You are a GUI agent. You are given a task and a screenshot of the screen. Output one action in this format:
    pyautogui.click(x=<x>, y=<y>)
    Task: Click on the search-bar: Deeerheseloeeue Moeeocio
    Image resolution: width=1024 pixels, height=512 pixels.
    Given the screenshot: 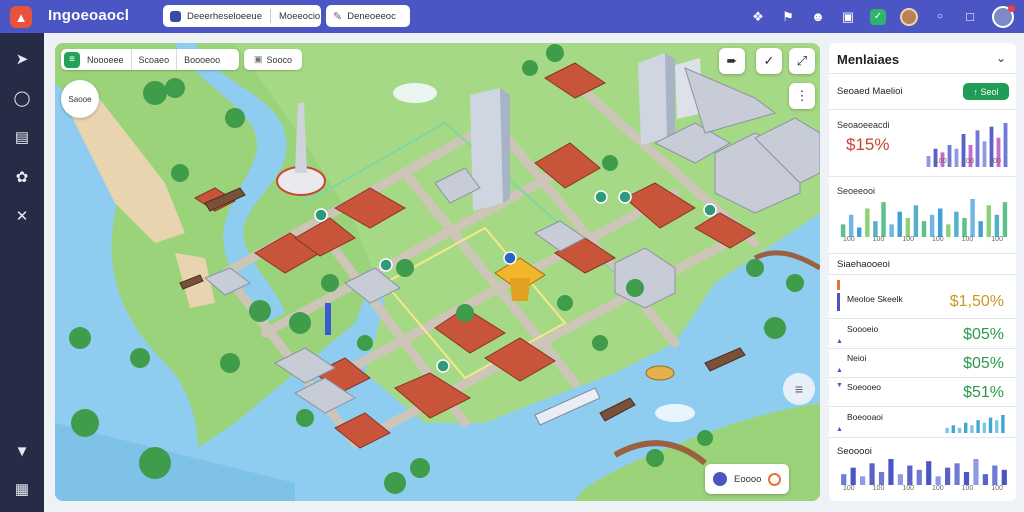 What is the action you would take?
    pyautogui.click(x=242, y=16)
    